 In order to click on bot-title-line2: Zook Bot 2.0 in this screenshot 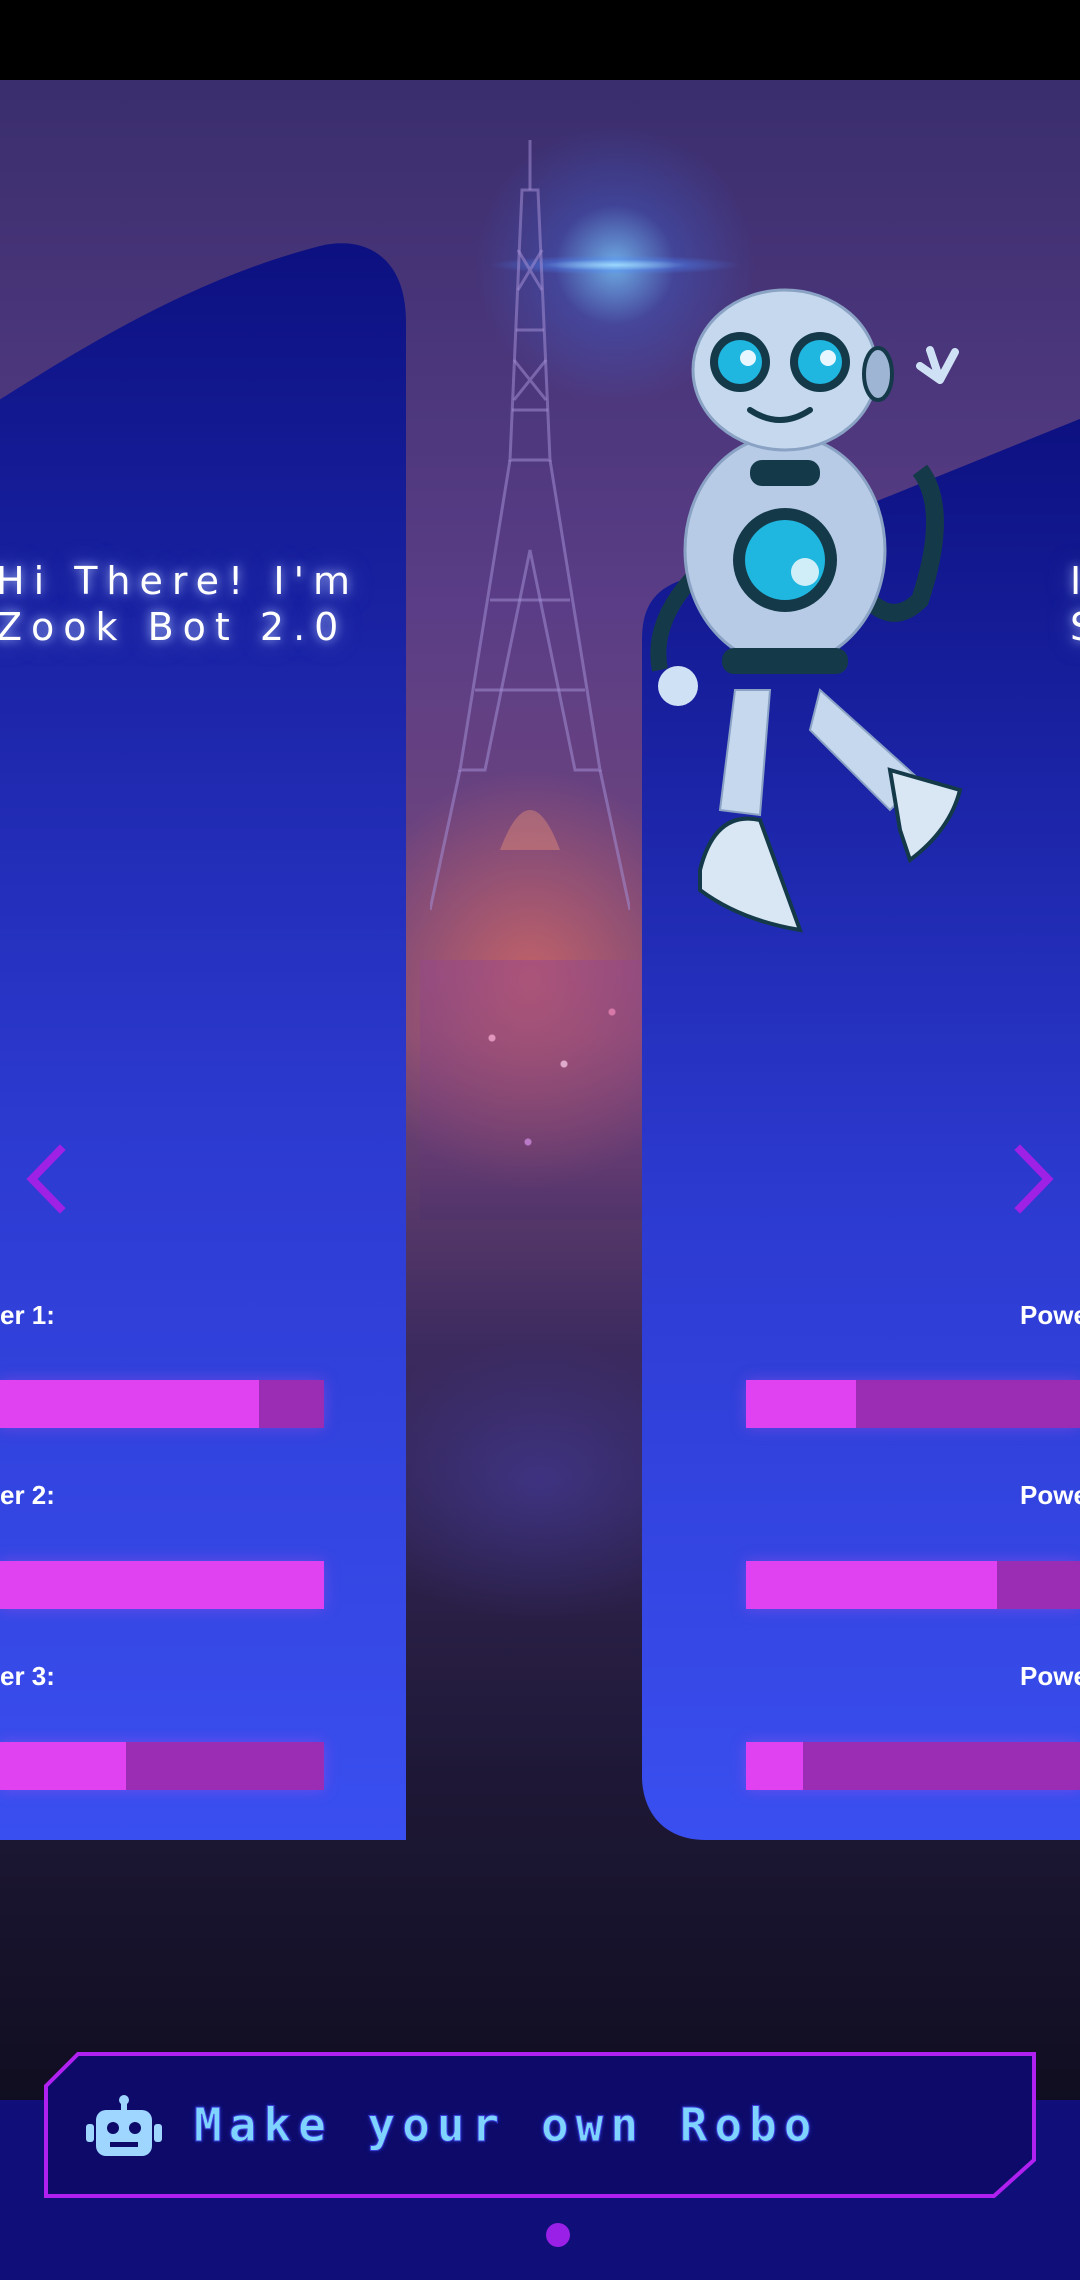, I will do `click(174, 627)`.